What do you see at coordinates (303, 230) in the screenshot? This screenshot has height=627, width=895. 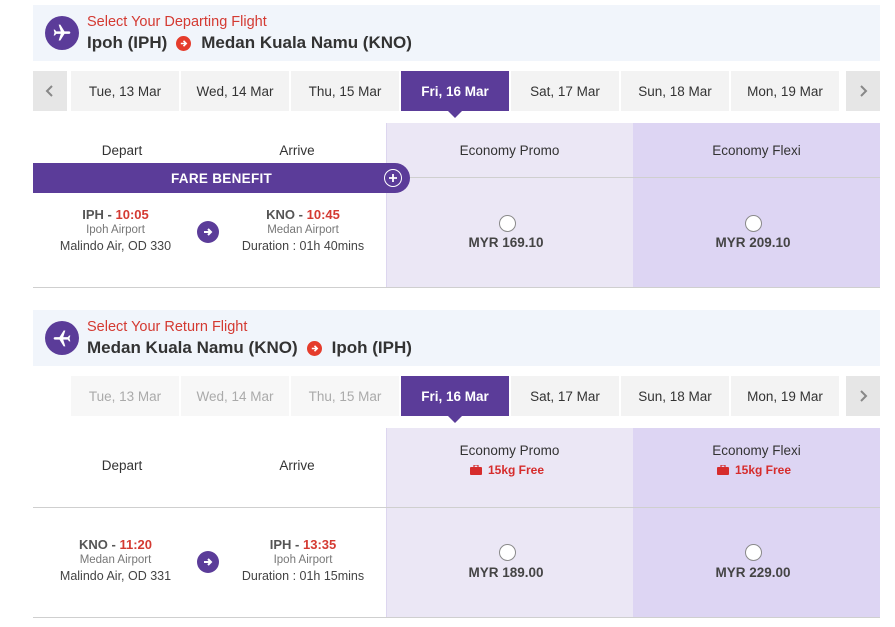 I see `arrival-airport: Medan Airport` at bounding box center [303, 230].